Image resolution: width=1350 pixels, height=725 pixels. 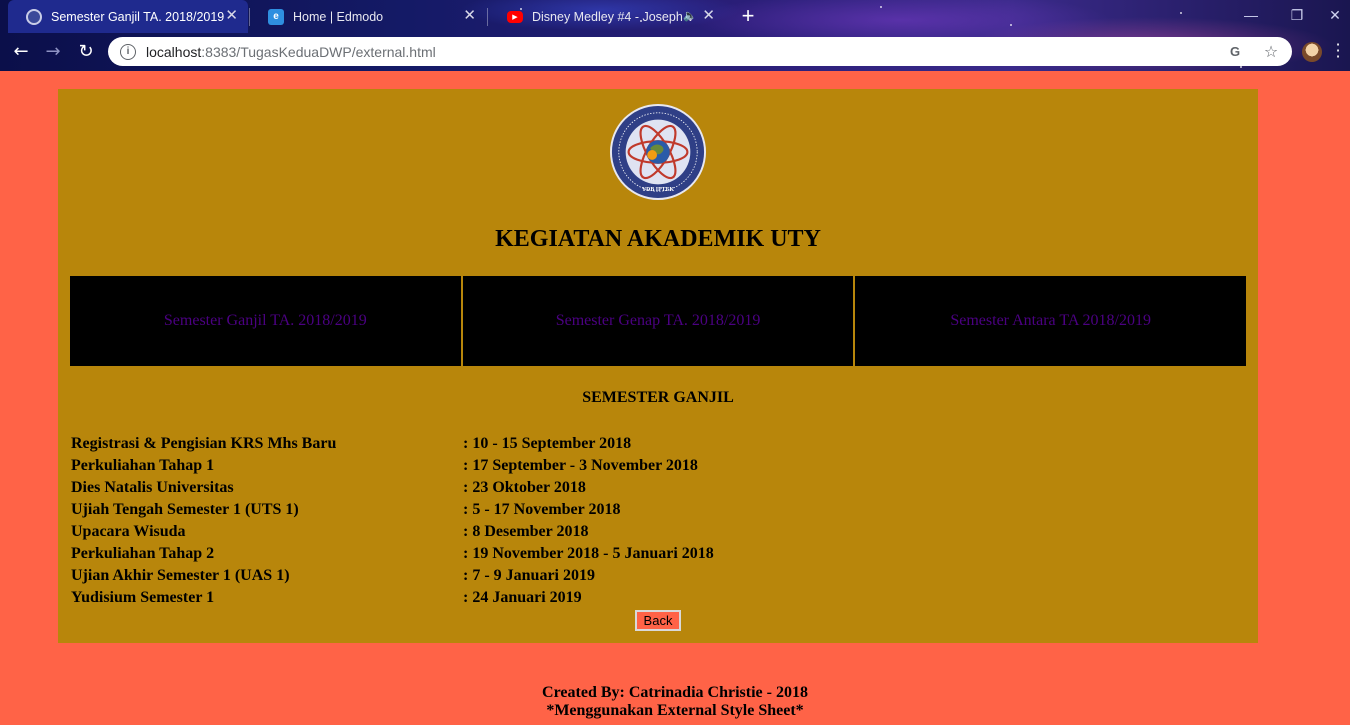 What do you see at coordinates (487, 17) in the screenshot?
I see `tab-separator` at bounding box center [487, 17].